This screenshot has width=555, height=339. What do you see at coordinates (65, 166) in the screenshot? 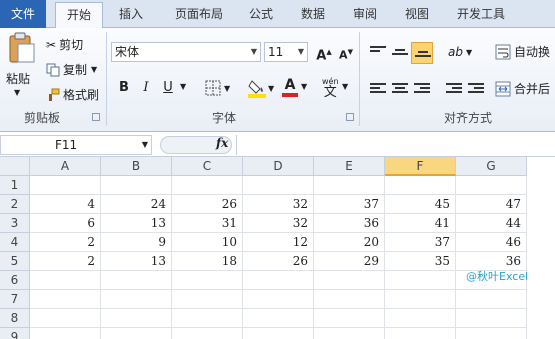
I see `column-header-a: A` at bounding box center [65, 166].